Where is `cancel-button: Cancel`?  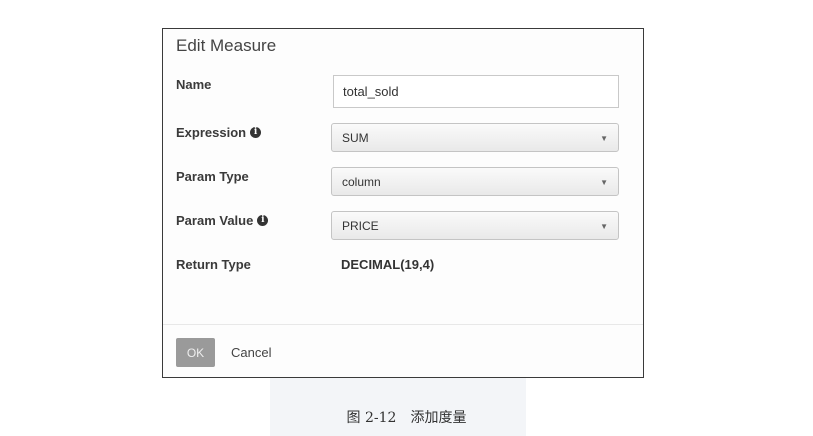
cancel-button: Cancel is located at coordinates (251, 352).